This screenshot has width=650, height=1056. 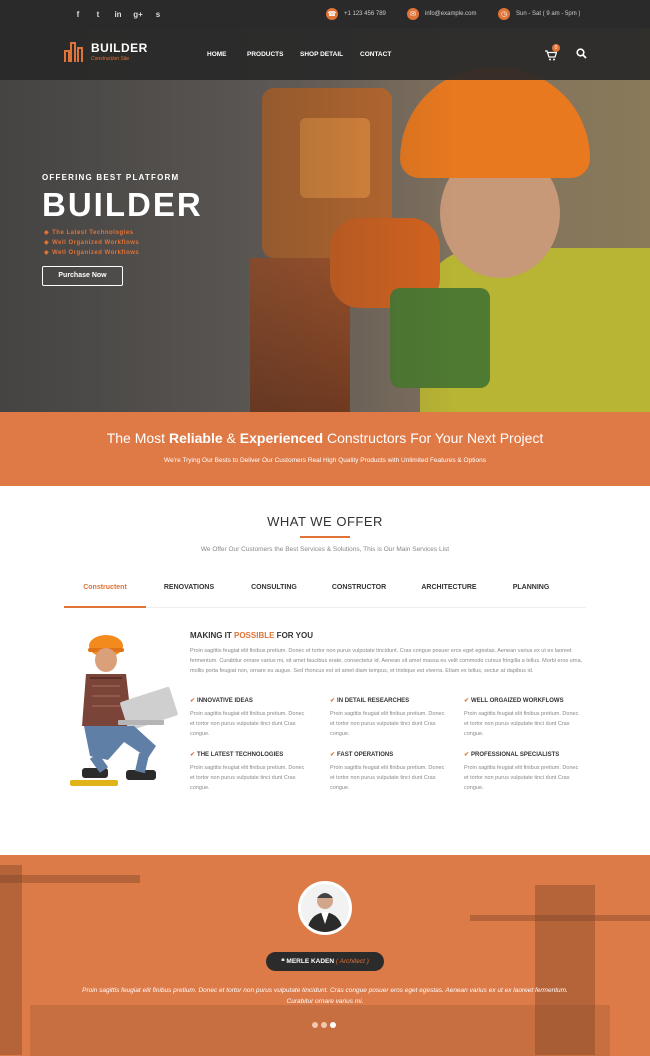 I want to click on email-contact: ✉ info@example.com, so click(x=441, y=14).